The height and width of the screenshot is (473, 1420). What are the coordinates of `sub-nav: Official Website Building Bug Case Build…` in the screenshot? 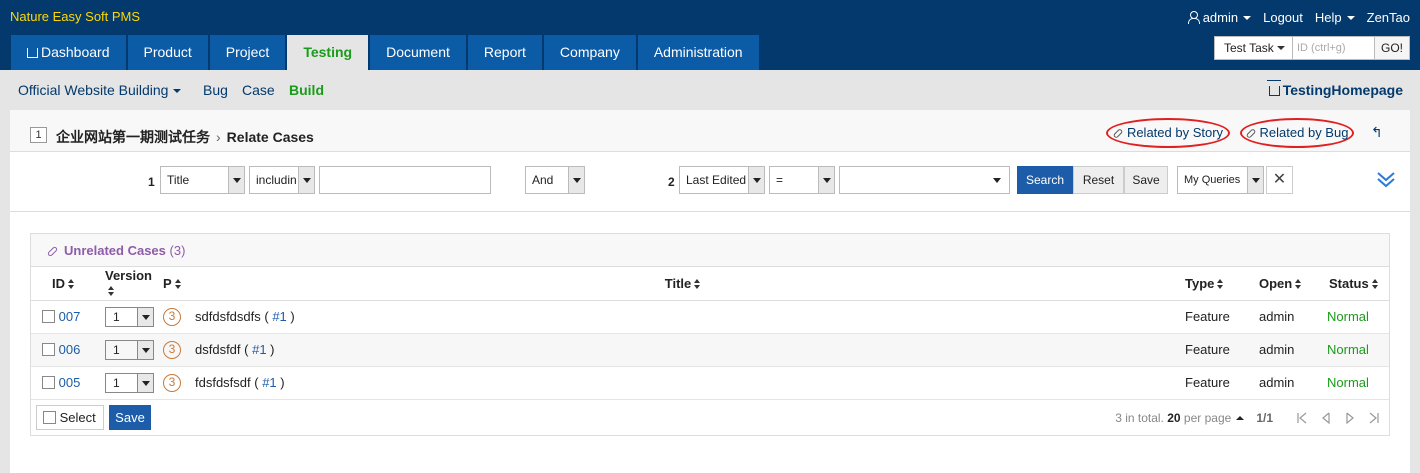 It's located at (710, 90).